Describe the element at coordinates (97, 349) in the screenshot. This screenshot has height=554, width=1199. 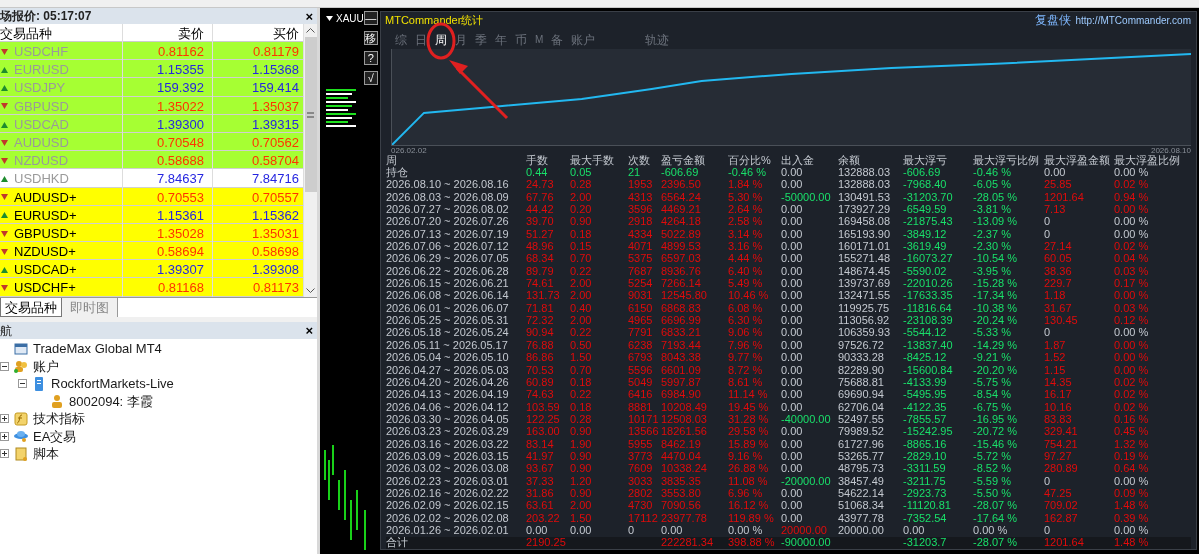
I see `tree-item: TradeMax Global MT4` at that location.